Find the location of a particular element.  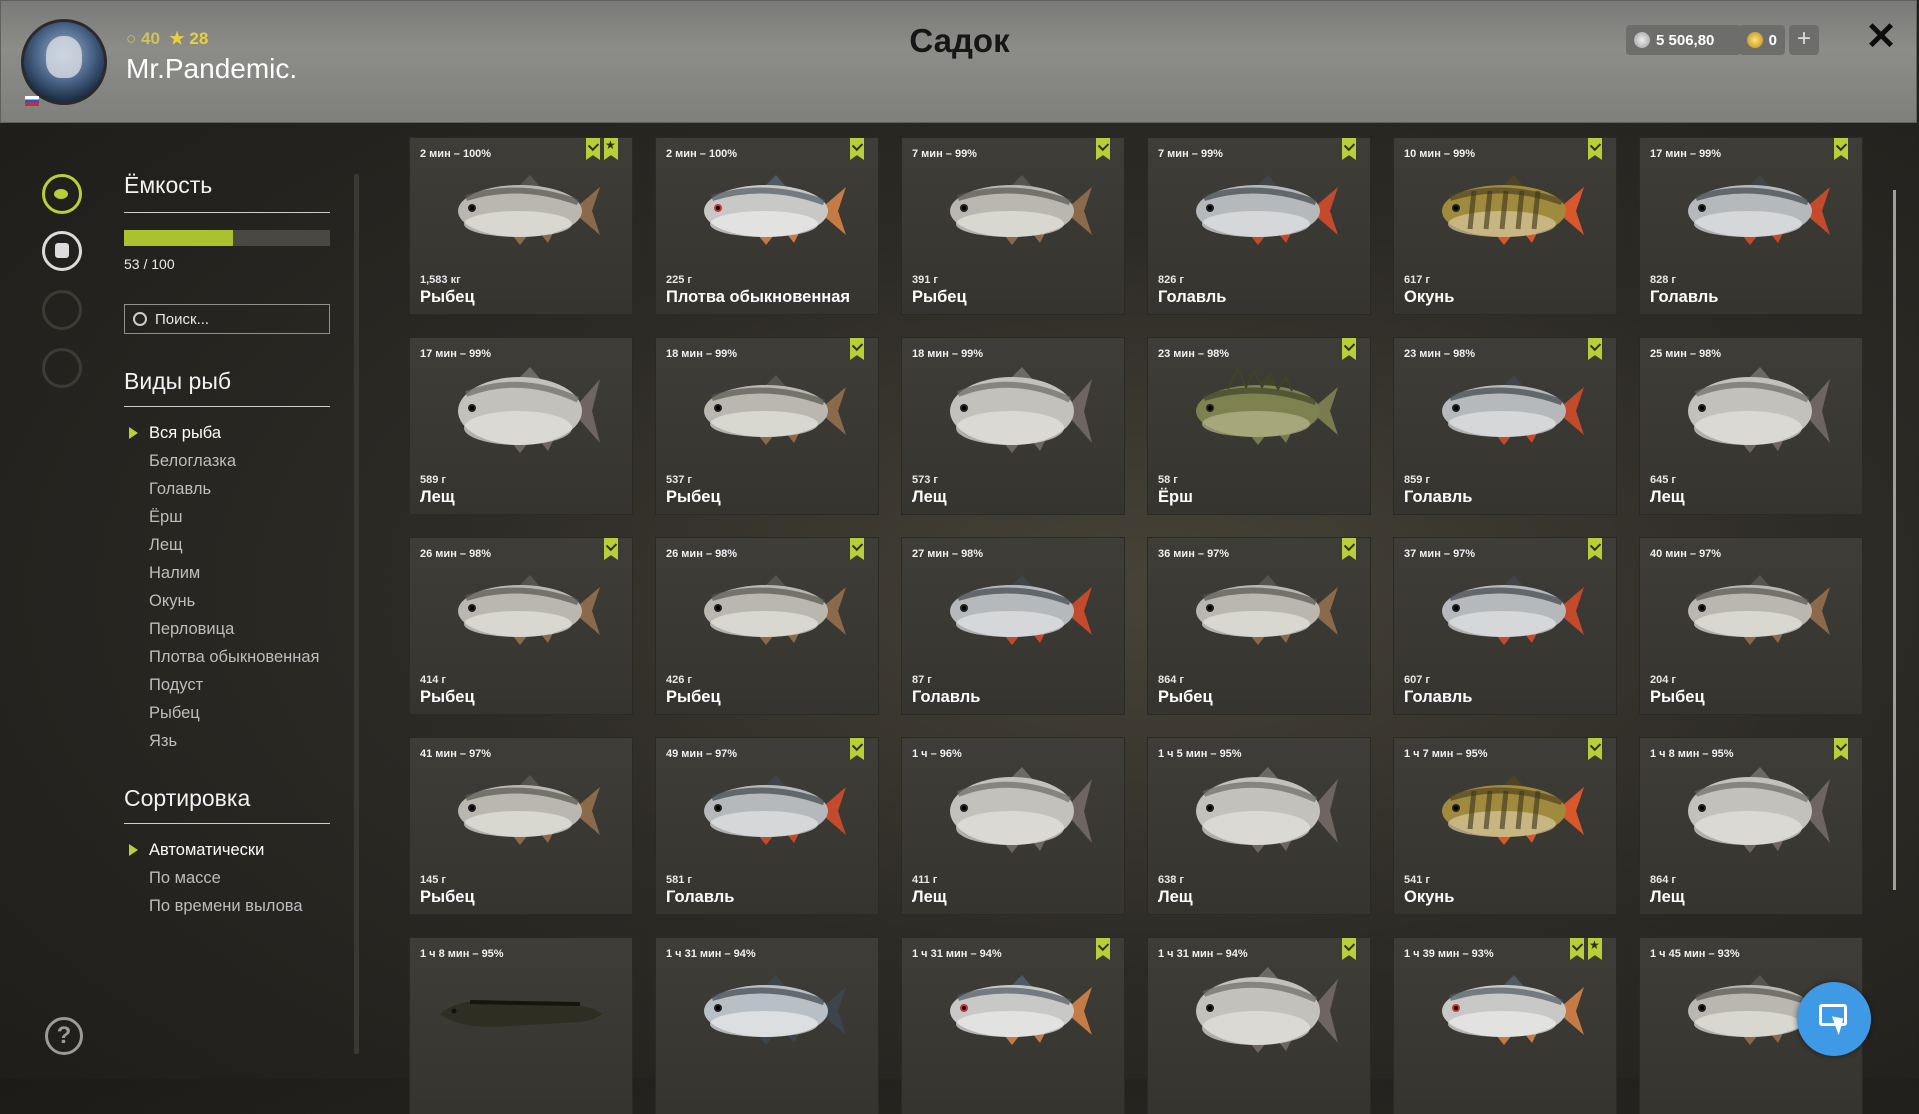

search-icon is located at coordinates (140, 319).